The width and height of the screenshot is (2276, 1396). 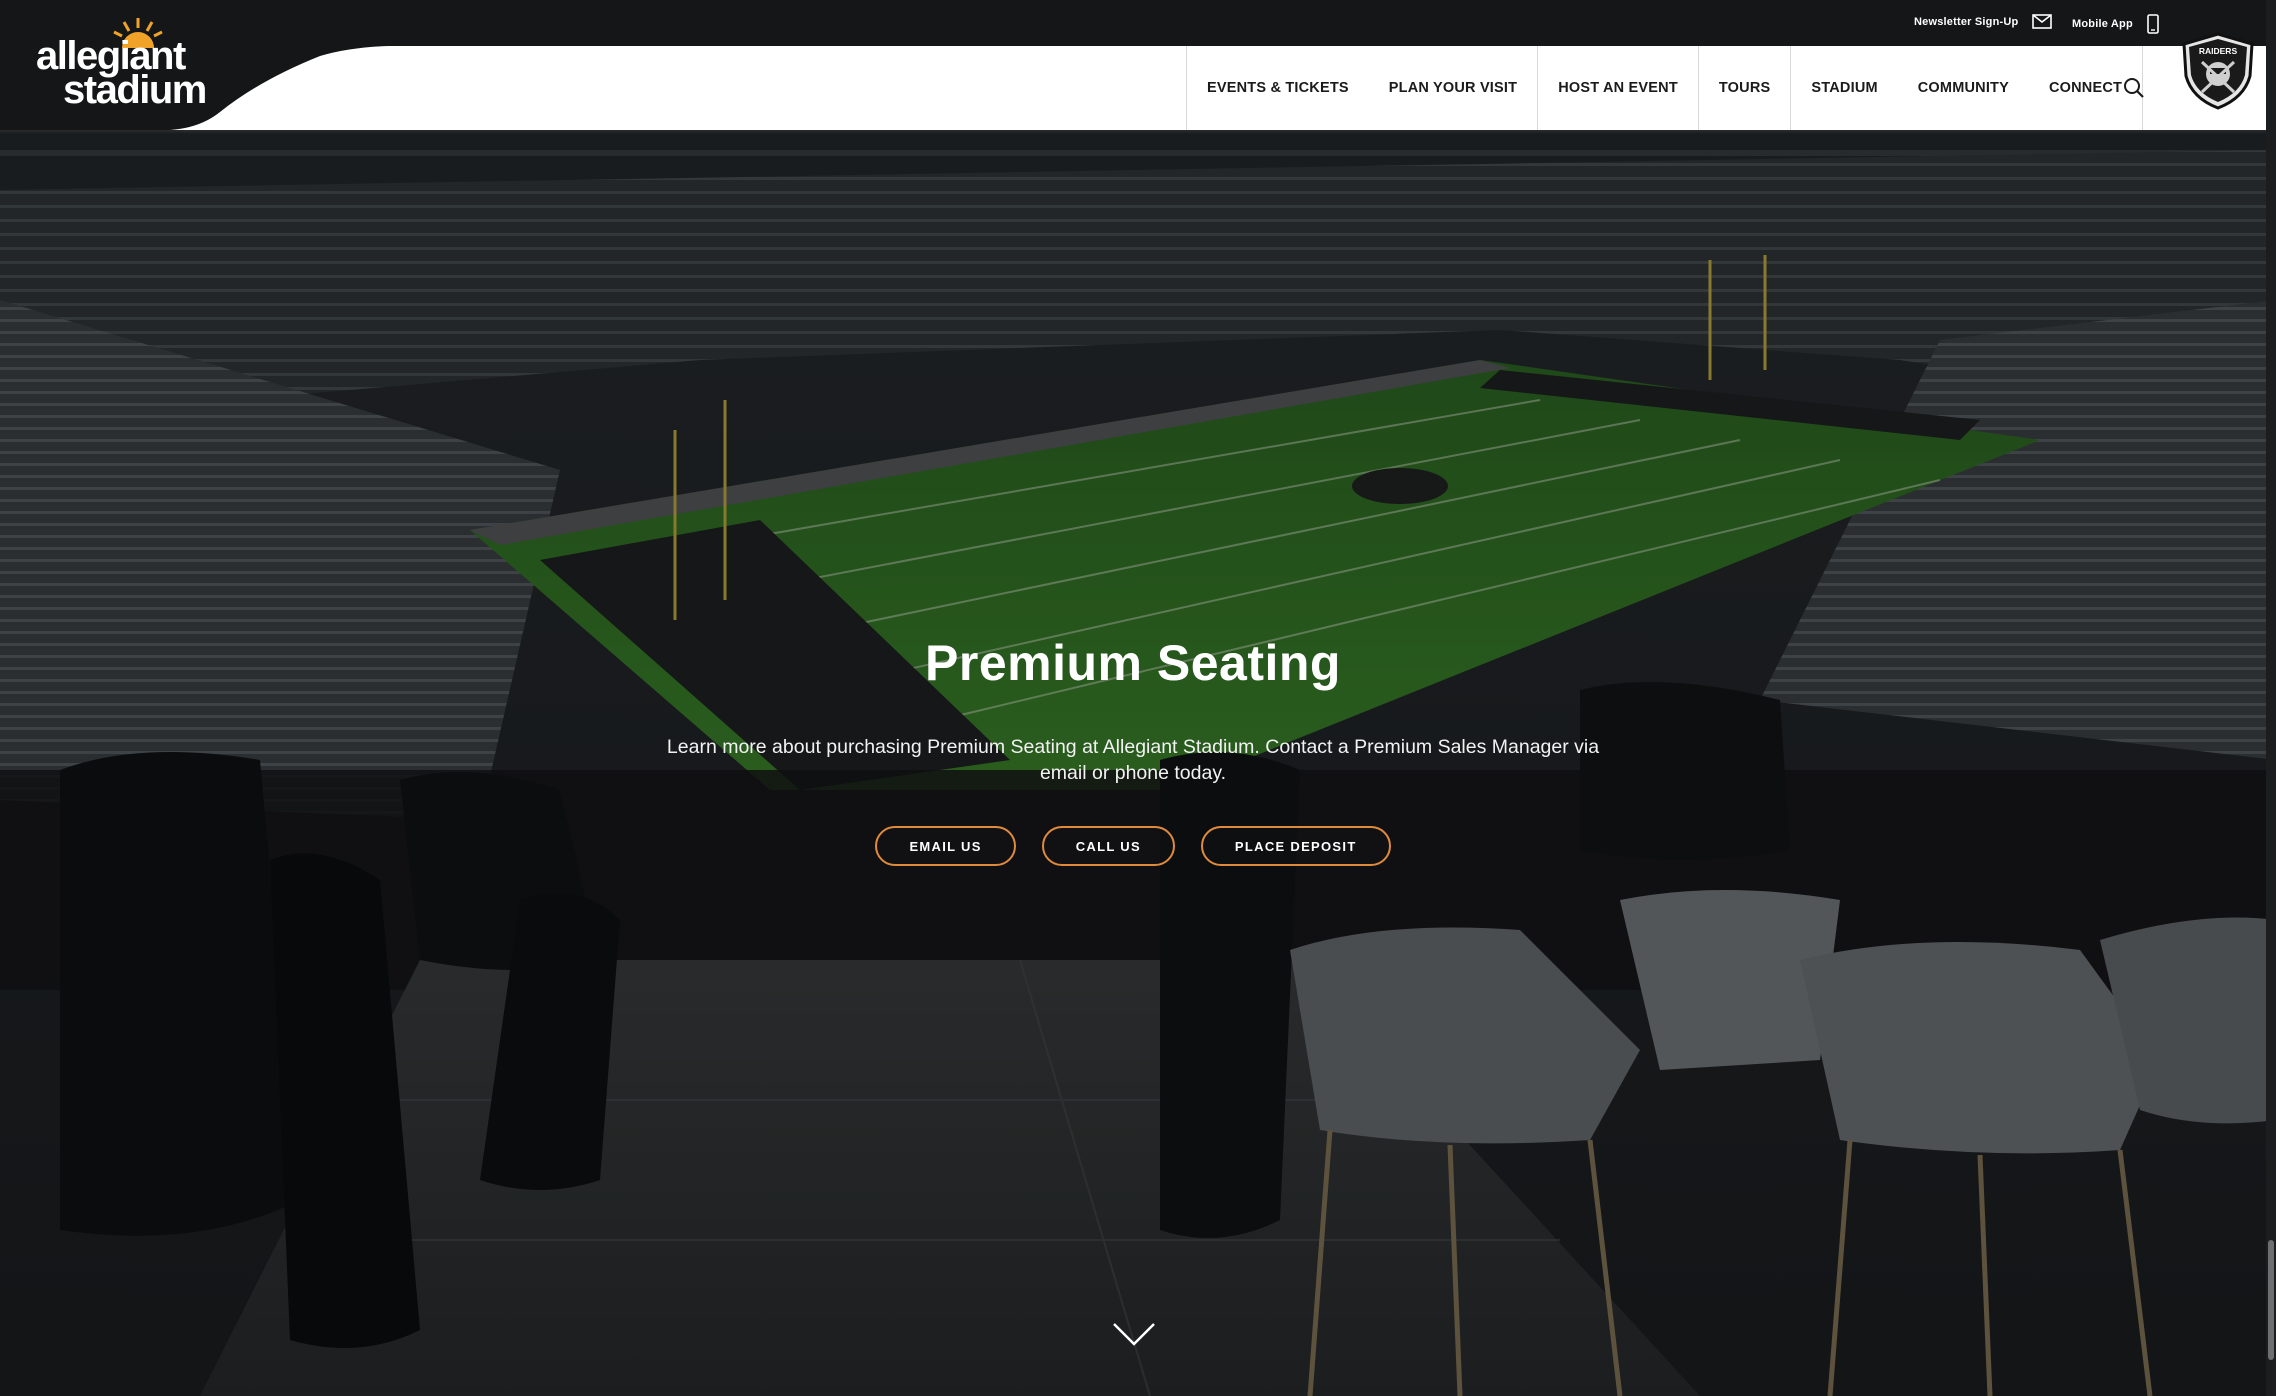 What do you see at coordinates (2102, 24) in the screenshot?
I see `mobile-app-label: Mobile App` at bounding box center [2102, 24].